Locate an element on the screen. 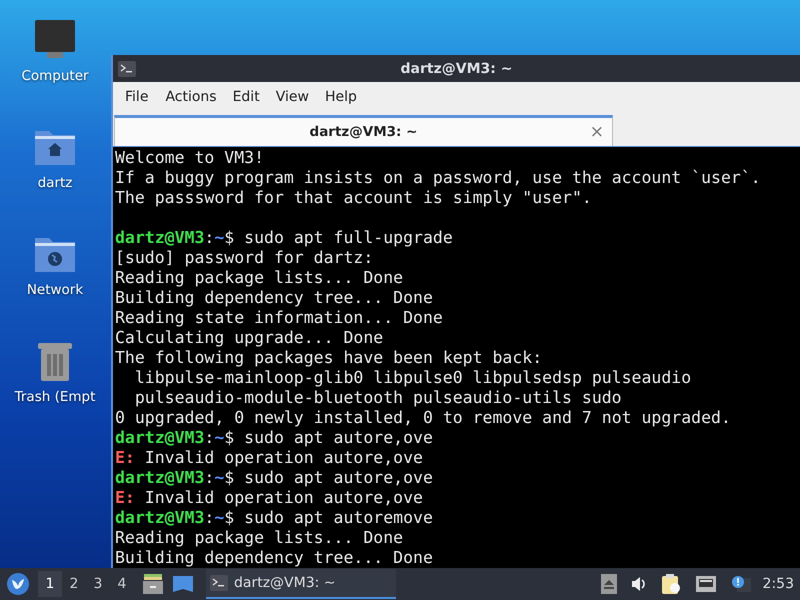 This screenshot has width=800, height=600. eject-icon is located at coordinates (608, 584).